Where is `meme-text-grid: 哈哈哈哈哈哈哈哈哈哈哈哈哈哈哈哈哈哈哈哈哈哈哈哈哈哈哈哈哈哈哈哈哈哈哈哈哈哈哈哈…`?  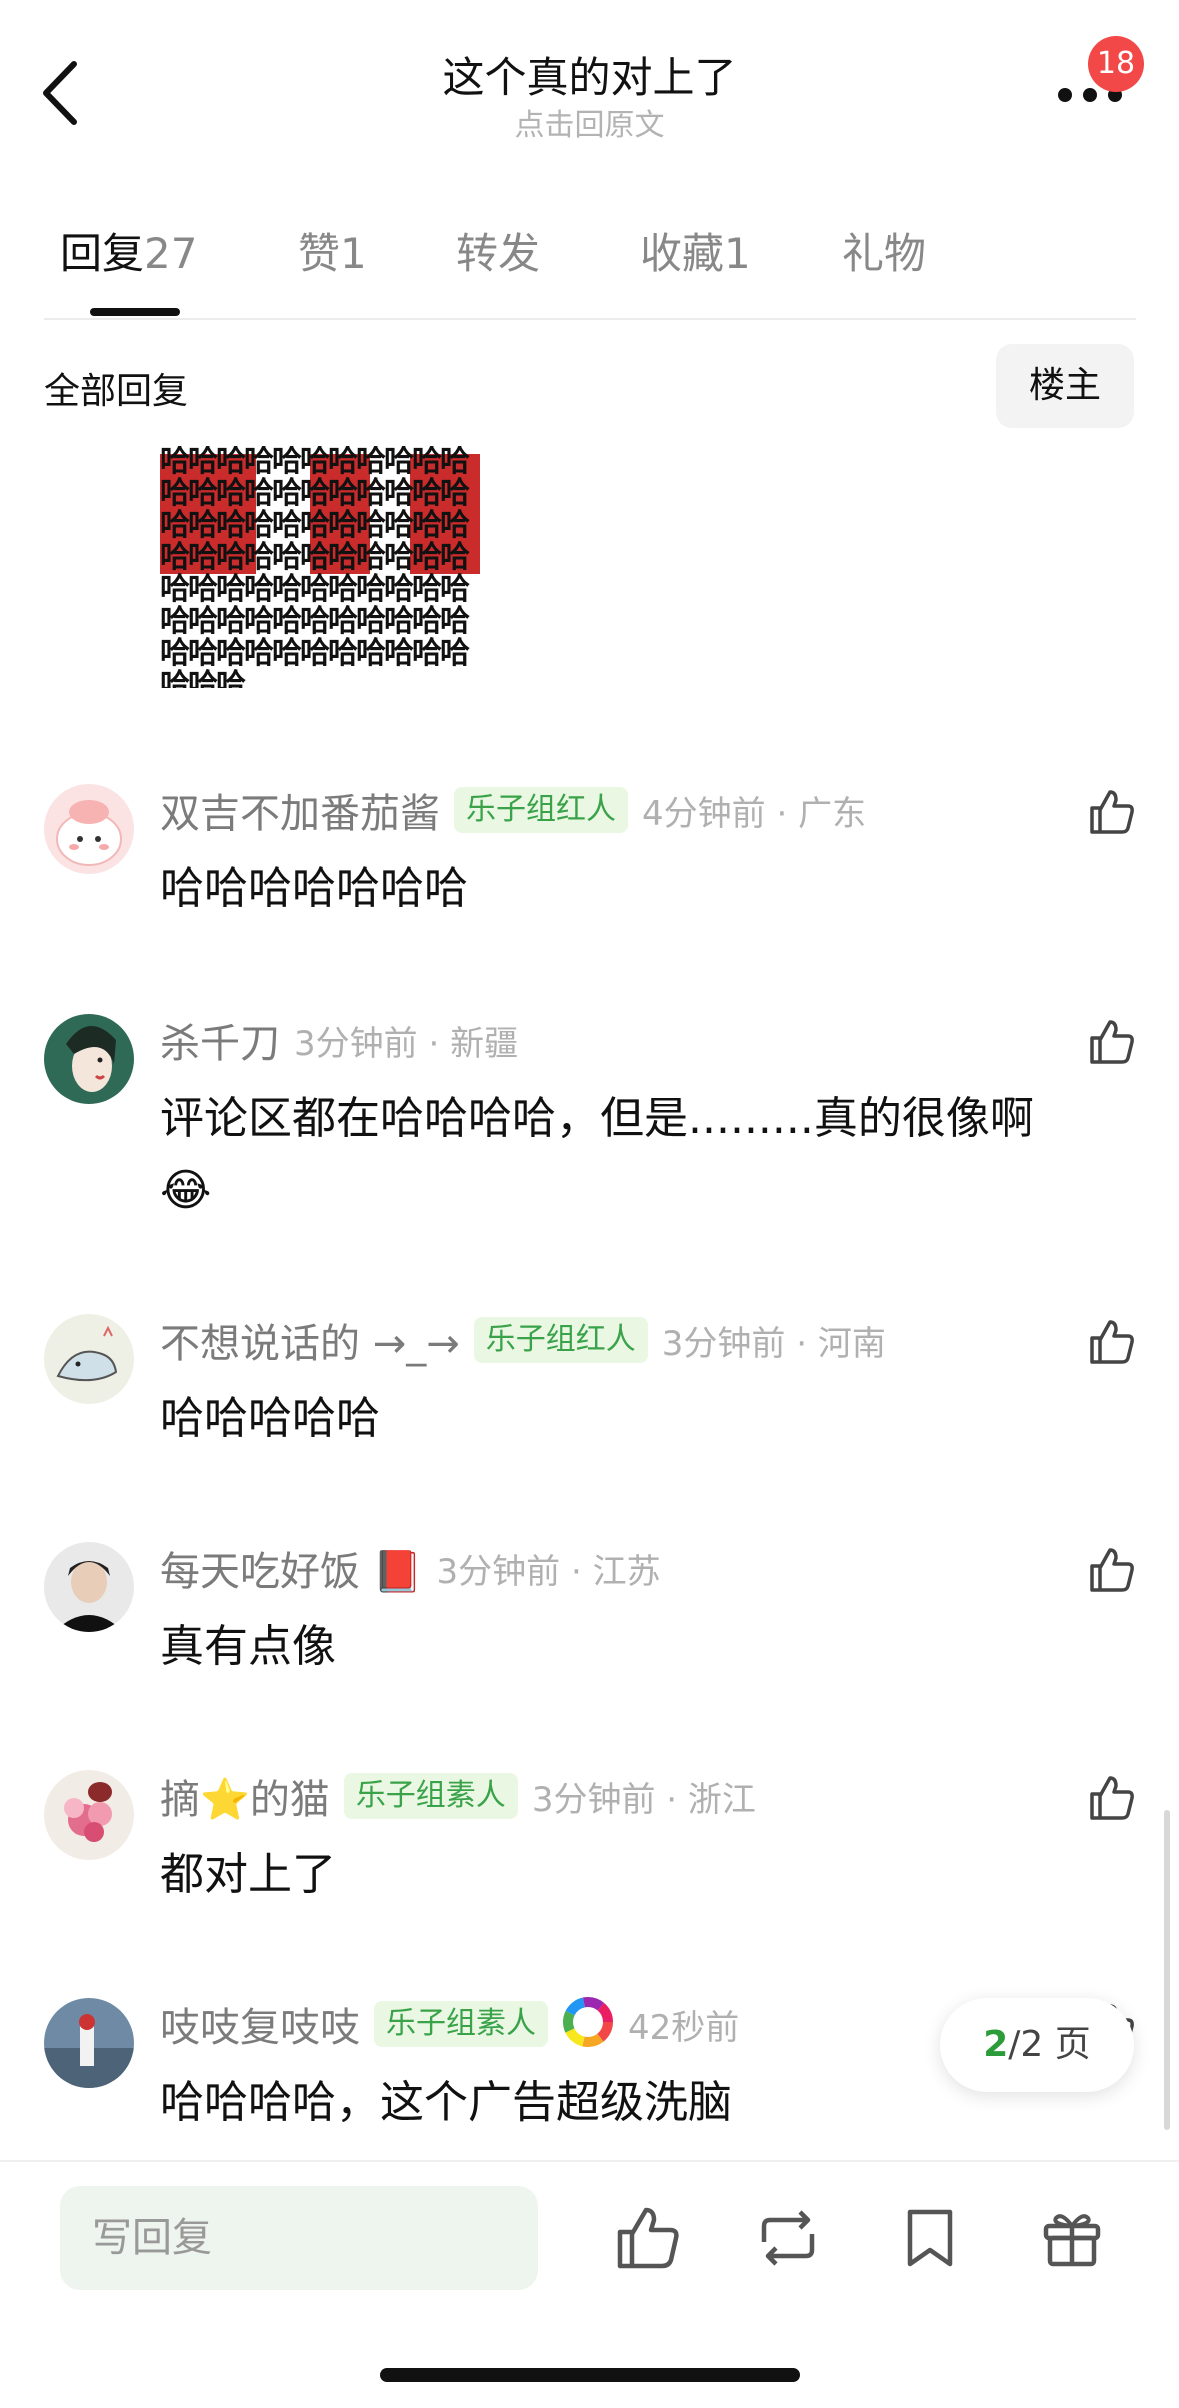 meme-text-grid: 哈哈哈哈哈哈哈哈哈哈哈哈哈哈哈哈哈哈哈哈哈哈哈哈哈哈哈哈哈哈哈哈哈哈哈哈哈哈哈哈… is located at coordinates (315, 567).